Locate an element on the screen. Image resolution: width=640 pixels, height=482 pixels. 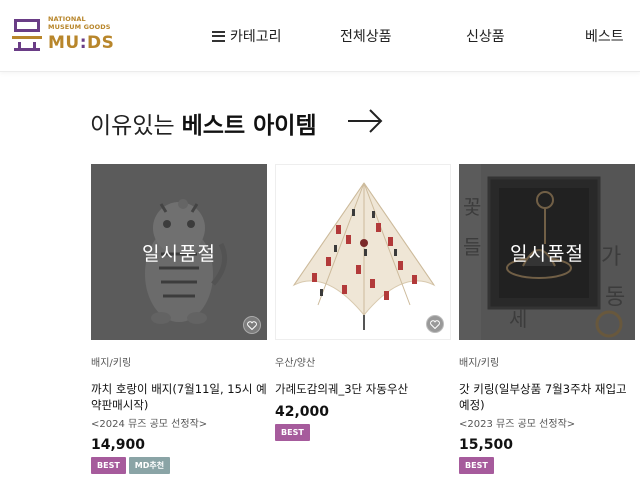
product-thumbnail: 일시품절 is located at coordinates (179, 252).